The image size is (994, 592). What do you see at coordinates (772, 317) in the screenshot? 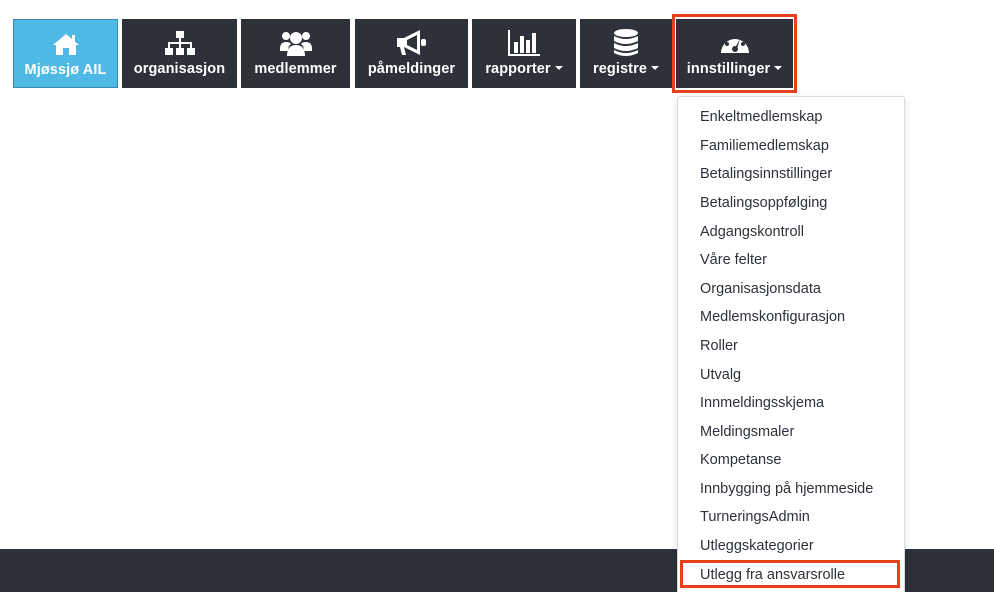
I see `menu-item-medlemskonfigurasjon: Medlemskonfigurasjon` at bounding box center [772, 317].